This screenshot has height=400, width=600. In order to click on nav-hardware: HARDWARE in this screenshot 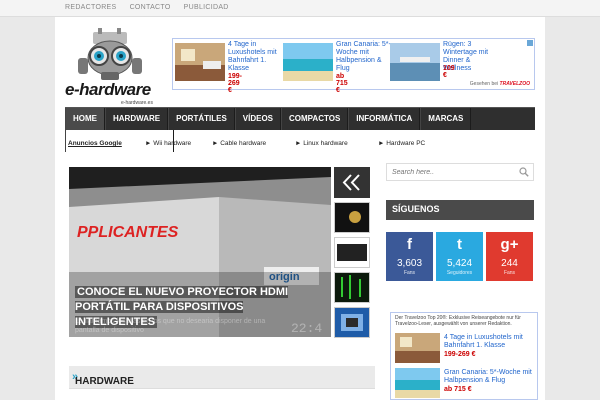, I will do `click(137, 119)`.